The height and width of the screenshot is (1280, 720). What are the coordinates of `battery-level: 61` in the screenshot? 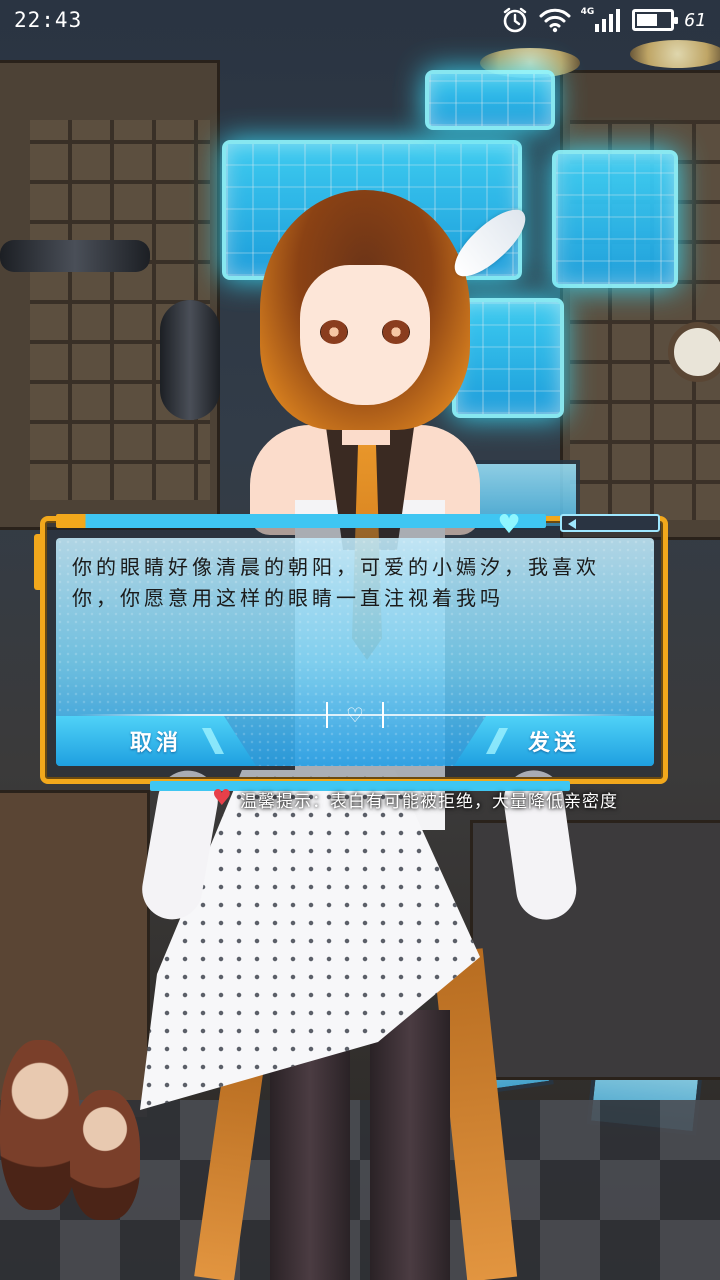 It's located at (695, 20).